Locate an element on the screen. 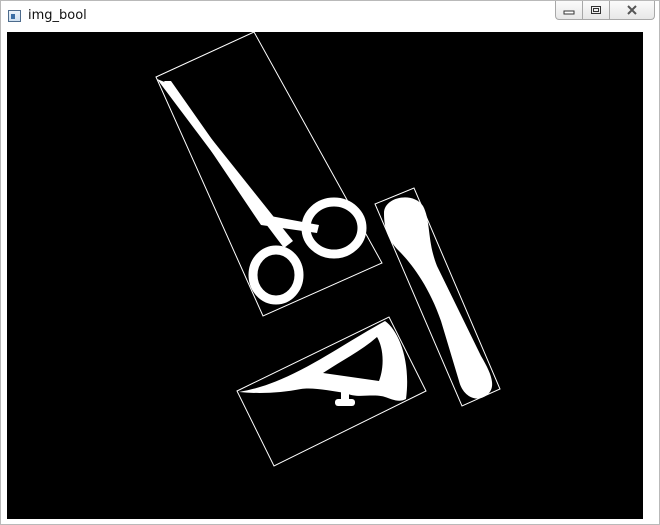 Image resolution: width=660 pixels, height=525 pixels. close-button is located at coordinates (632, 10).